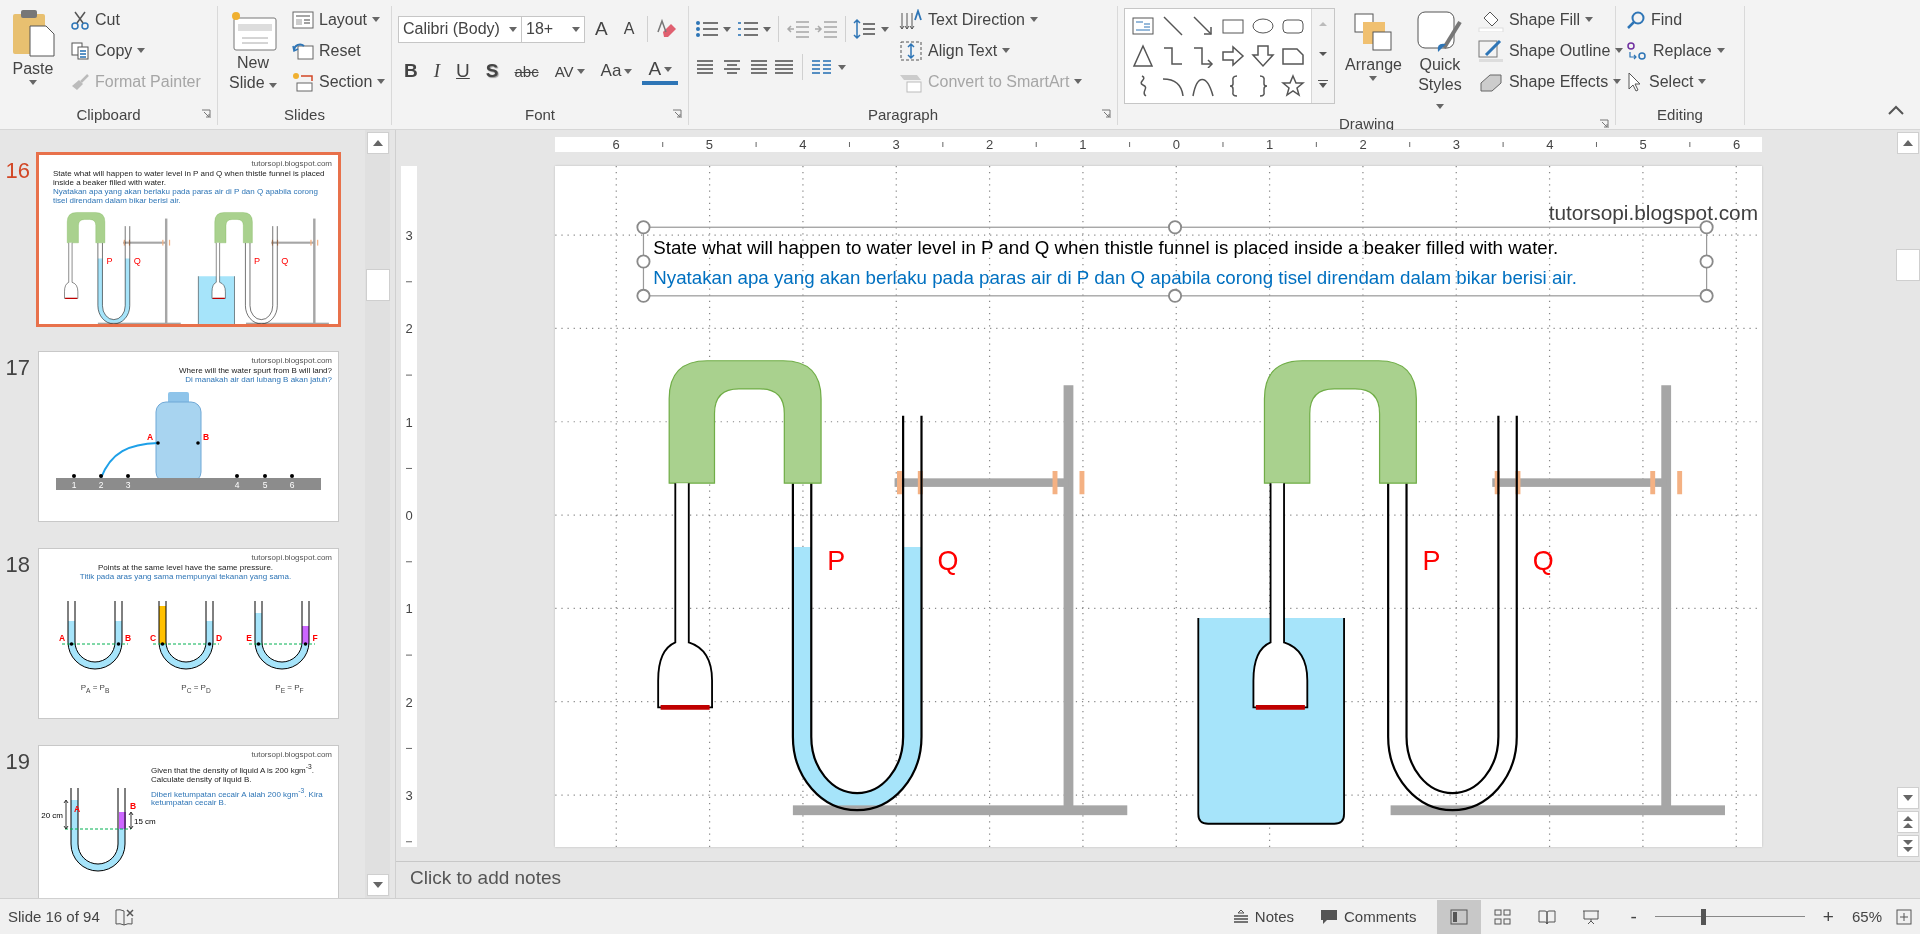  I want to click on replace-icon, so click(1637, 50).